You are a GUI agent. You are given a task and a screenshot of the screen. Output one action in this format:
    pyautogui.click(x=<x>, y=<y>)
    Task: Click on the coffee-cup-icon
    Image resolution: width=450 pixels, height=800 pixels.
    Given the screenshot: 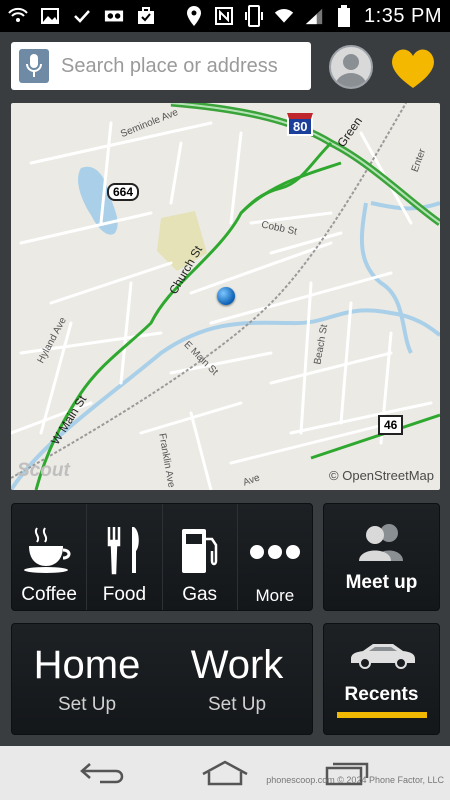 What is the action you would take?
    pyautogui.click(x=49, y=550)
    